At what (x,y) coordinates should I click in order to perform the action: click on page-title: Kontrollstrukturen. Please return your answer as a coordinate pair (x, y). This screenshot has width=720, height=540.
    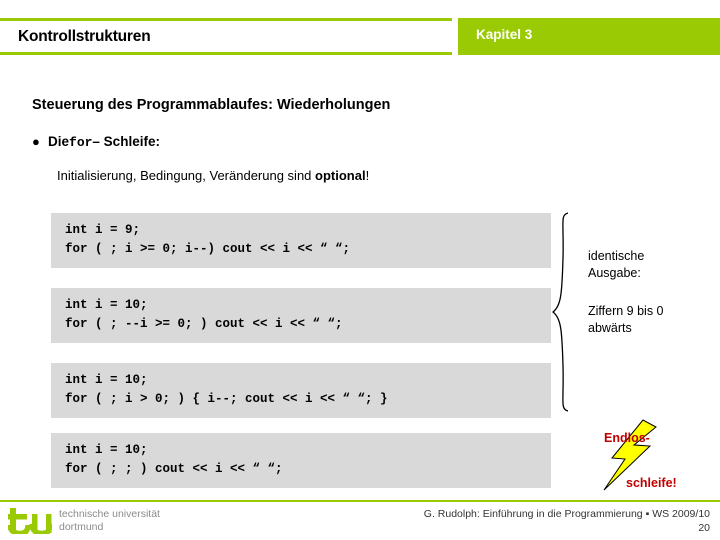
    Looking at the image, I should click on (84, 36).